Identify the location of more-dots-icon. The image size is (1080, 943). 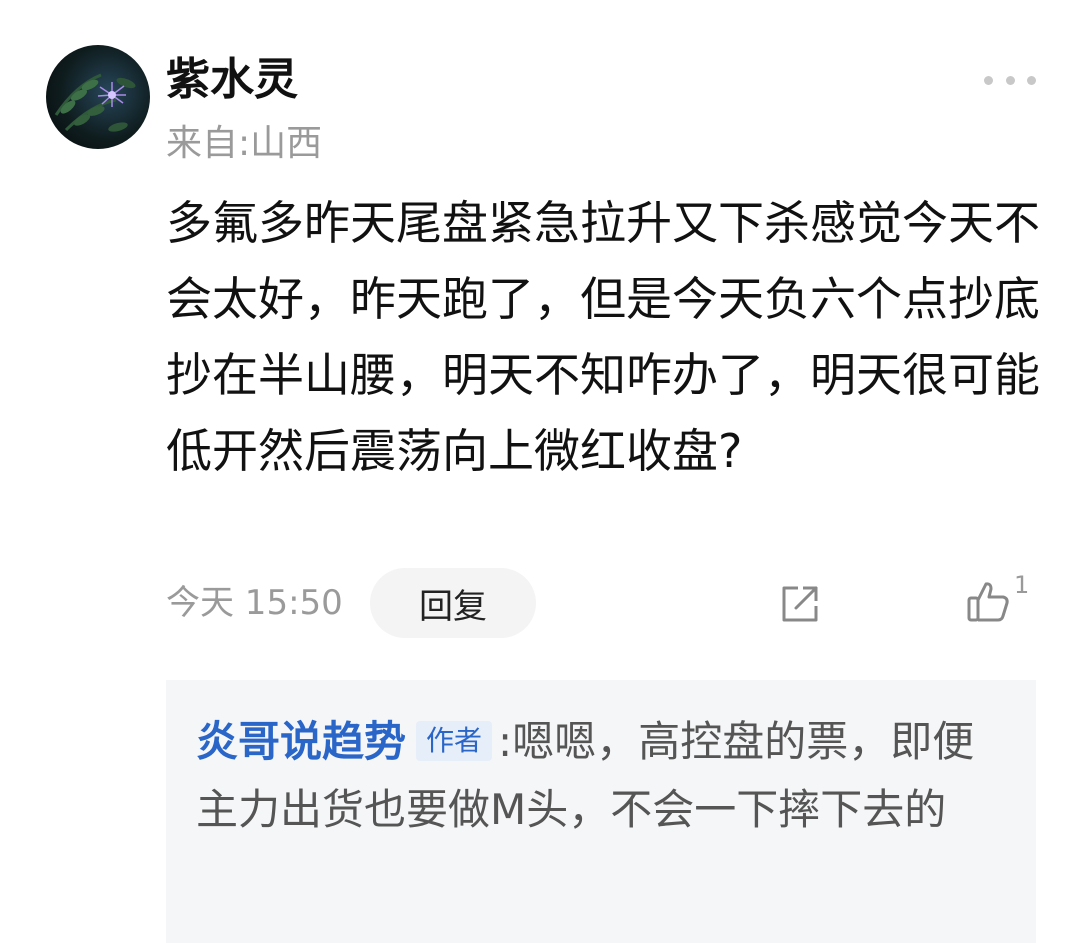
(1010, 80).